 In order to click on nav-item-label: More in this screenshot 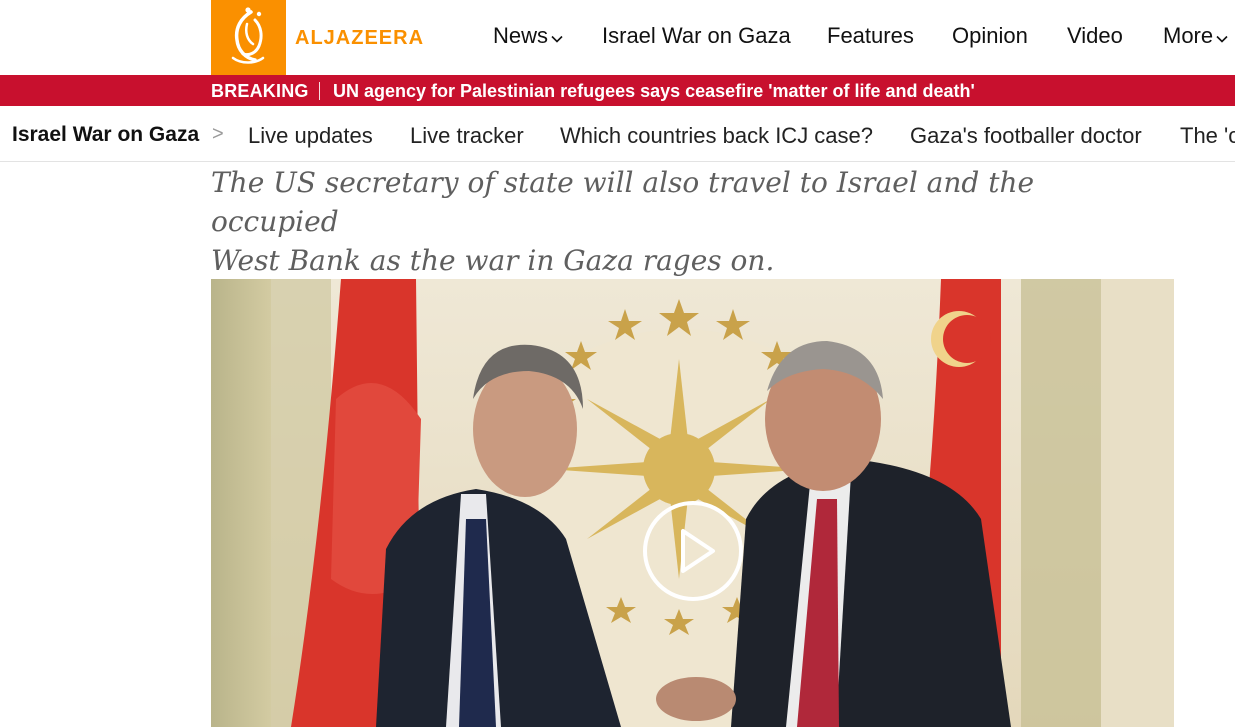, I will do `click(1188, 35)`.